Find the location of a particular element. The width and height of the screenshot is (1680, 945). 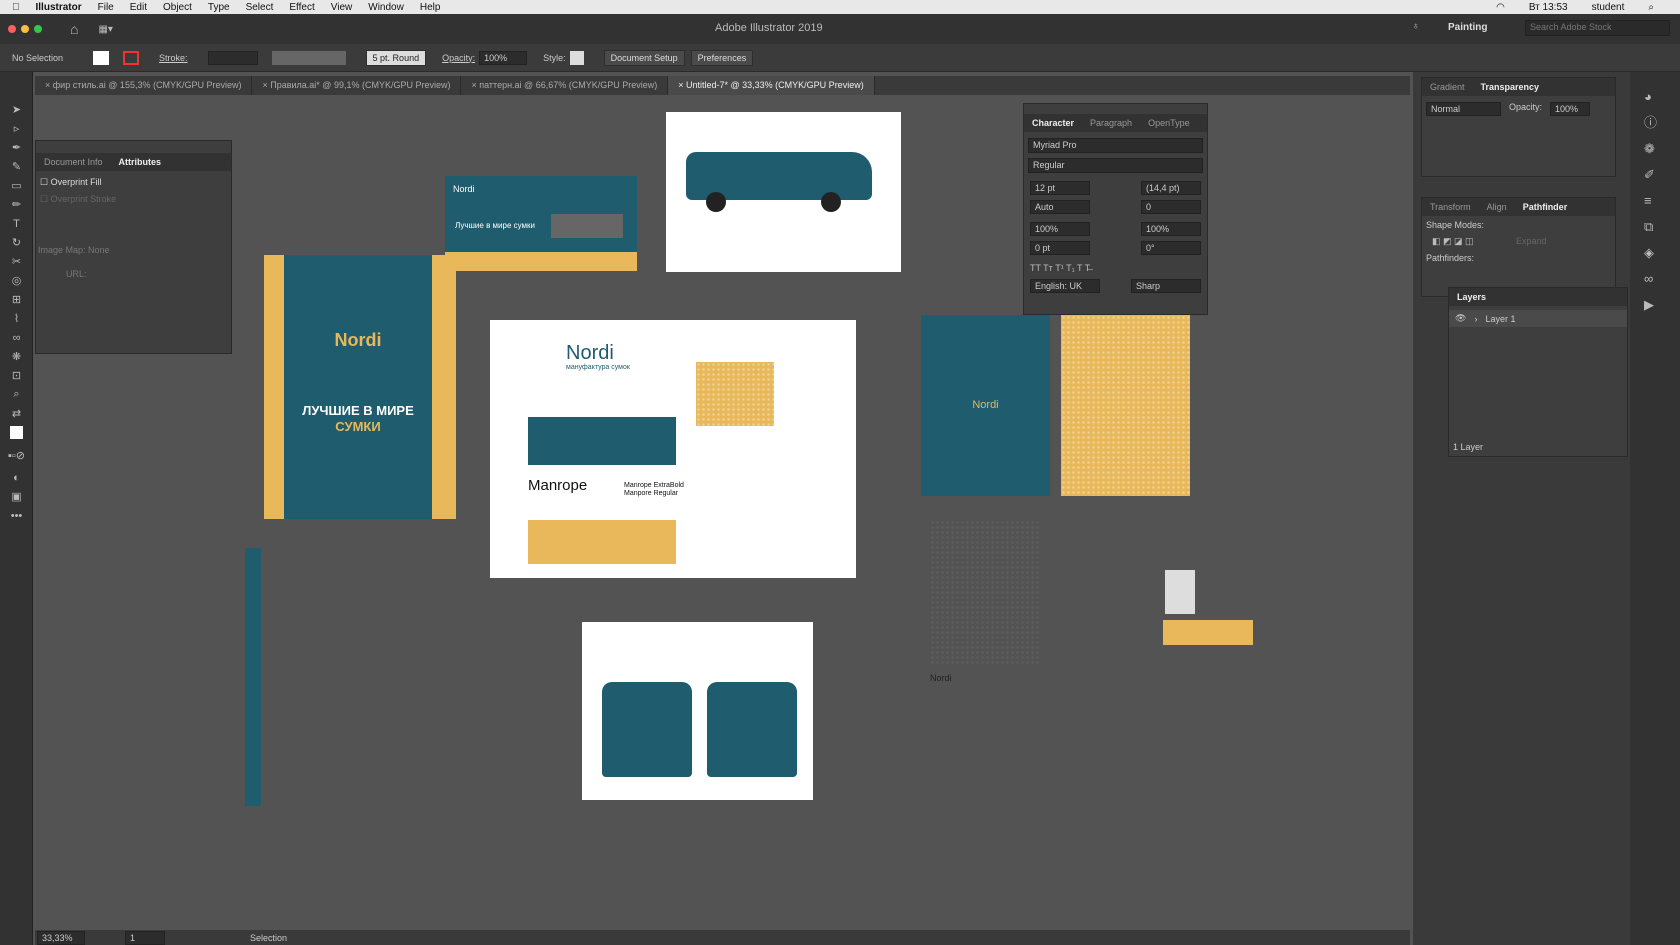

tab-pathfinder: Pathfinder is located at coordinates (1545, 207).